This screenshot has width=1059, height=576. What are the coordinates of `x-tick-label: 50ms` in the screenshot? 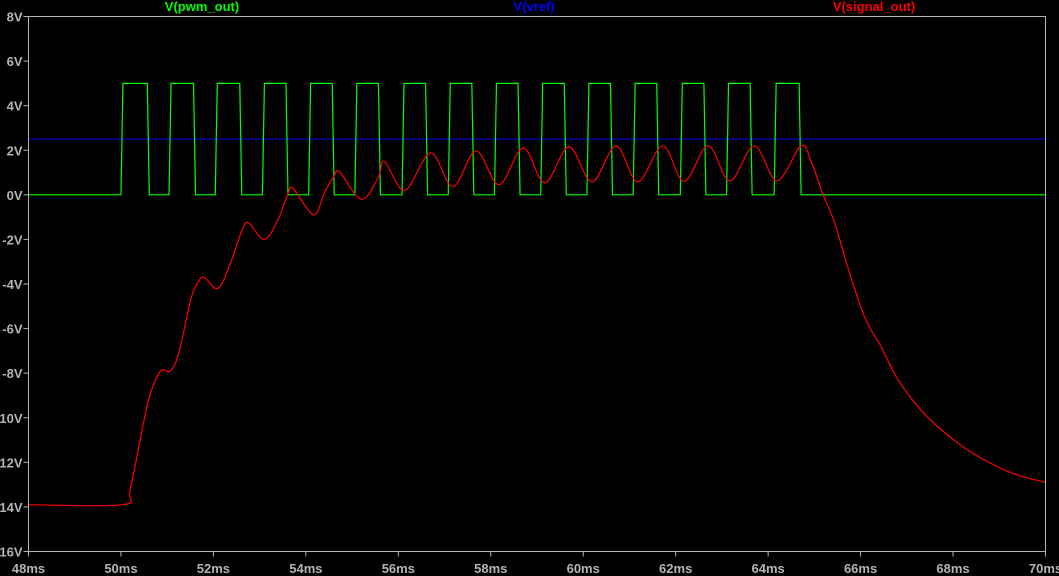 It's located at (120, 568).